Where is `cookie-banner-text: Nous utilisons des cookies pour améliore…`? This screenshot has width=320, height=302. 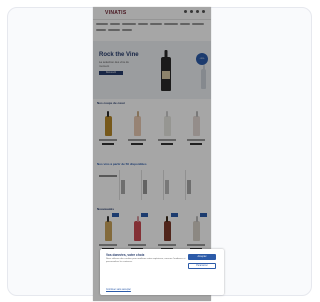 cookie-banner-text: Nous utilisons des cookies pour améliore… is located at coordinates (146, 260).